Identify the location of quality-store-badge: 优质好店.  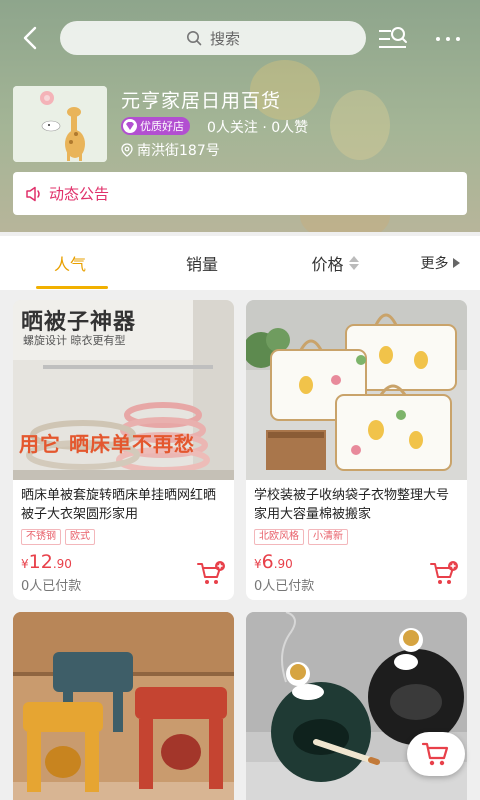
(155, 126).